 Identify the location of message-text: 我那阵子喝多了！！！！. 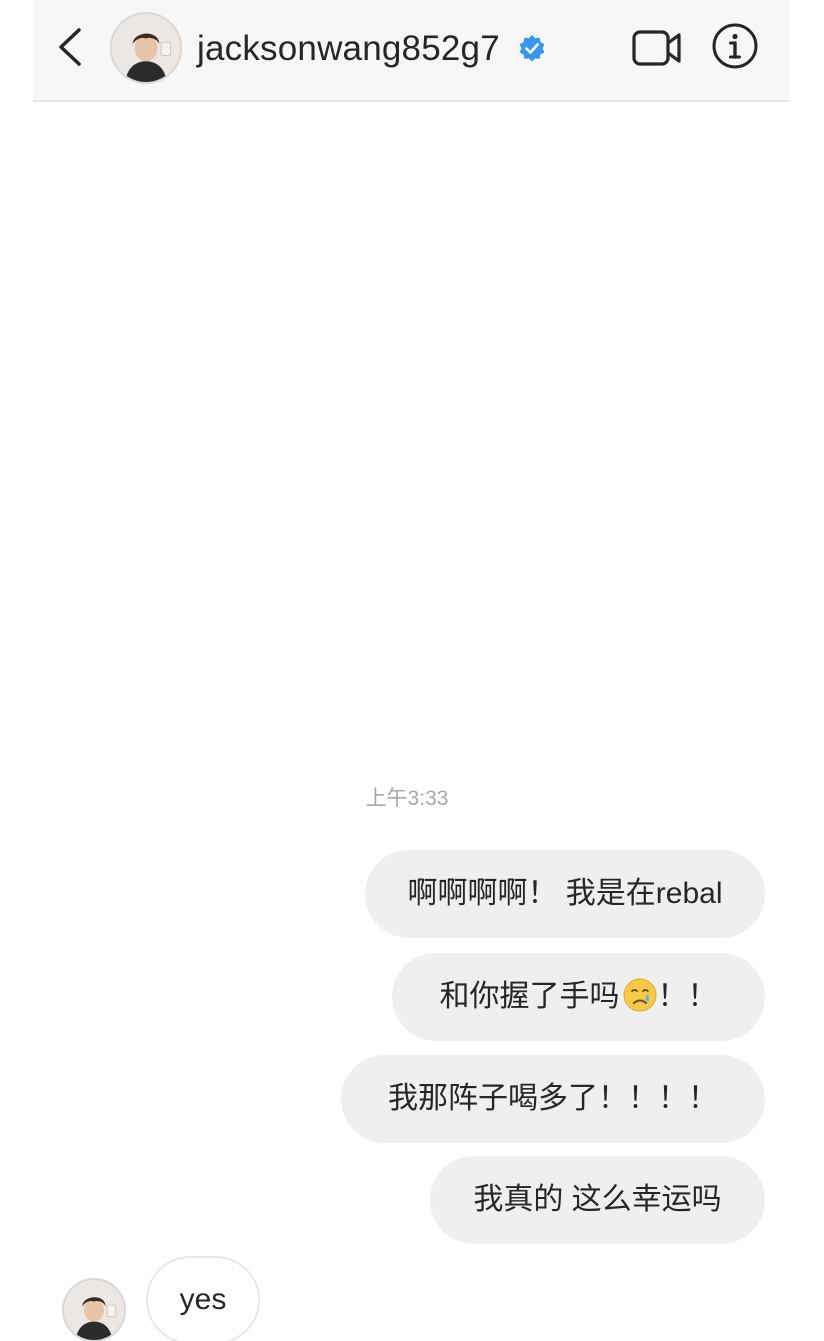
(553, 1098).